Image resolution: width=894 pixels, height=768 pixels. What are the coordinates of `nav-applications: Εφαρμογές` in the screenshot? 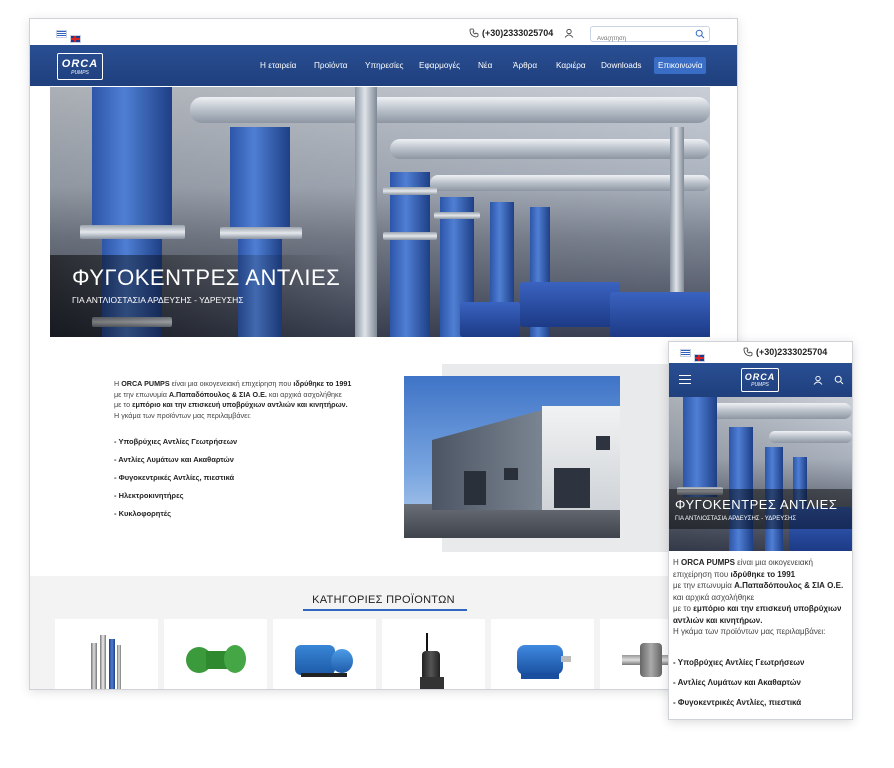 It's located at (439, 65).